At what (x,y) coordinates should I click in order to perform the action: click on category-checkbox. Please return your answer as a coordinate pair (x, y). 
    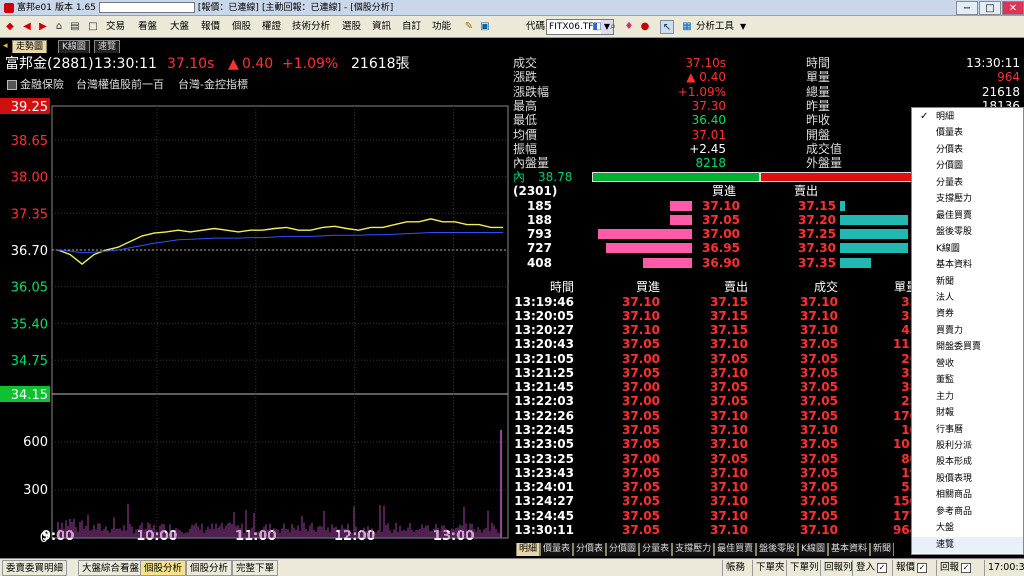
    Looking at the image, I should click on (12, 85).